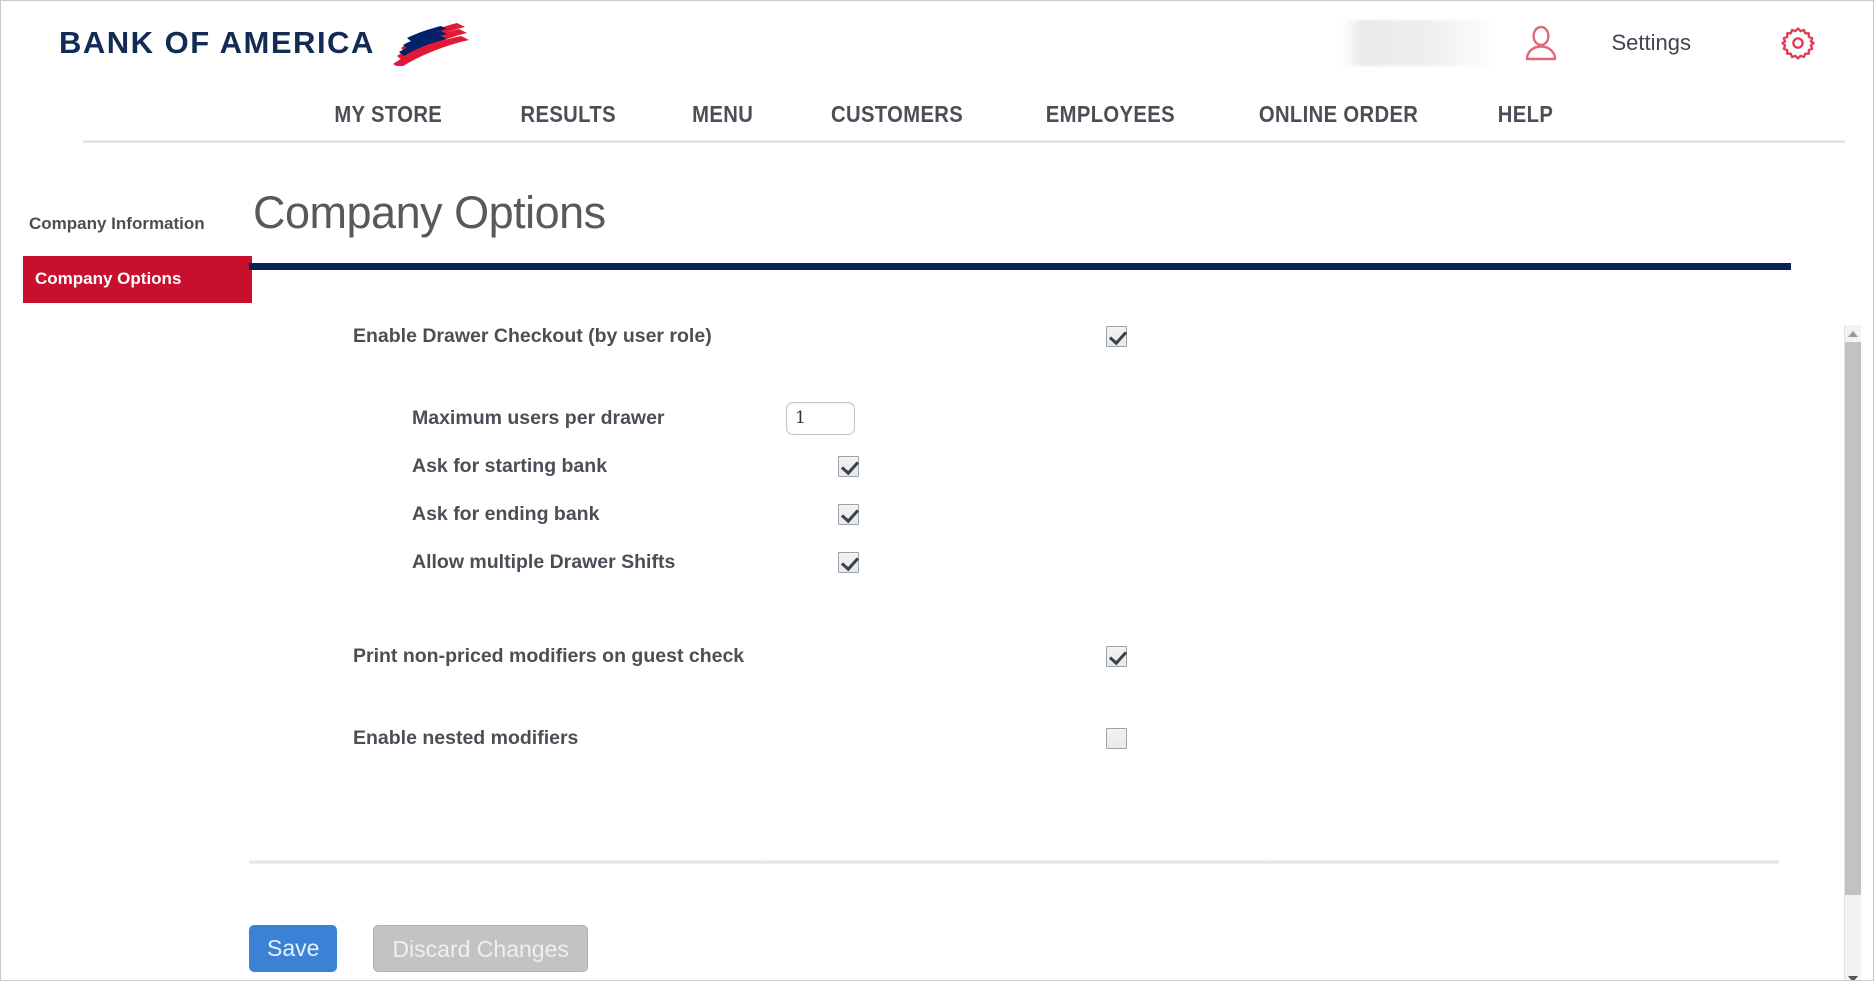 The height and width of the screenshot is (981, 1874). Describe the element at coordinates (293, 948) in the screenshot. I see `save-button: Save` at that location.